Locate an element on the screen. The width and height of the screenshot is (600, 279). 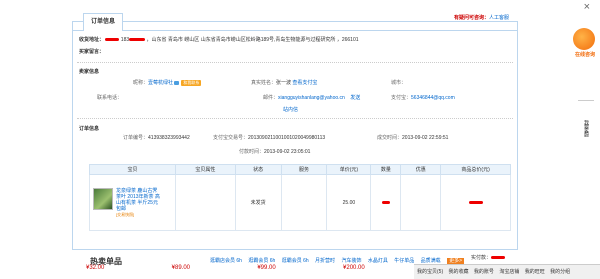
help-question: 有疑问可咨询： is located at coordinates (471, 18).